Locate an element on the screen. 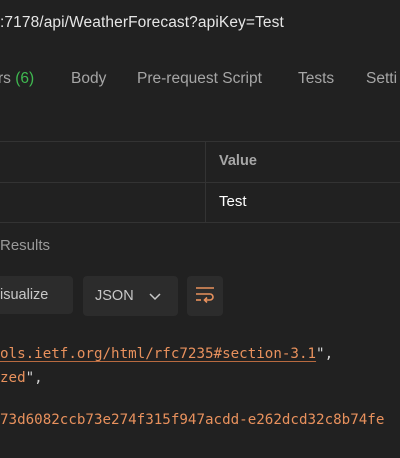 The image size is (400, 458). tab-headers: rs (6) is located at coordinates (17, 79).